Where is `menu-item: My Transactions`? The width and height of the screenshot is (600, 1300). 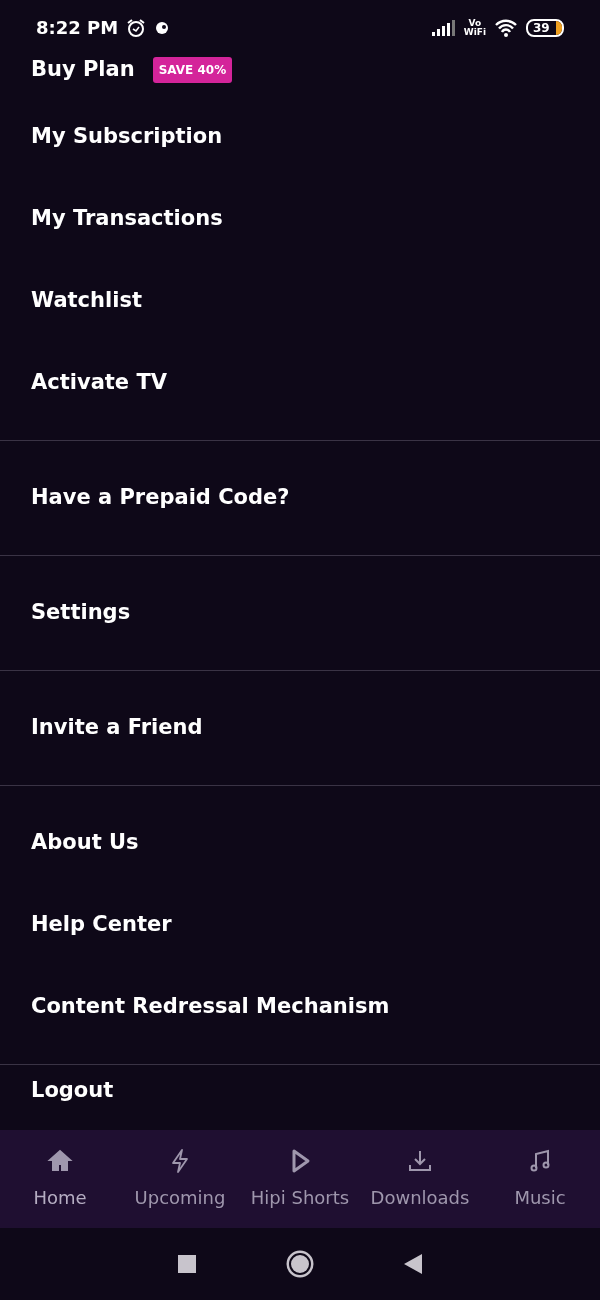
menu-item: My Transactions is located at coordinates (127, 219).